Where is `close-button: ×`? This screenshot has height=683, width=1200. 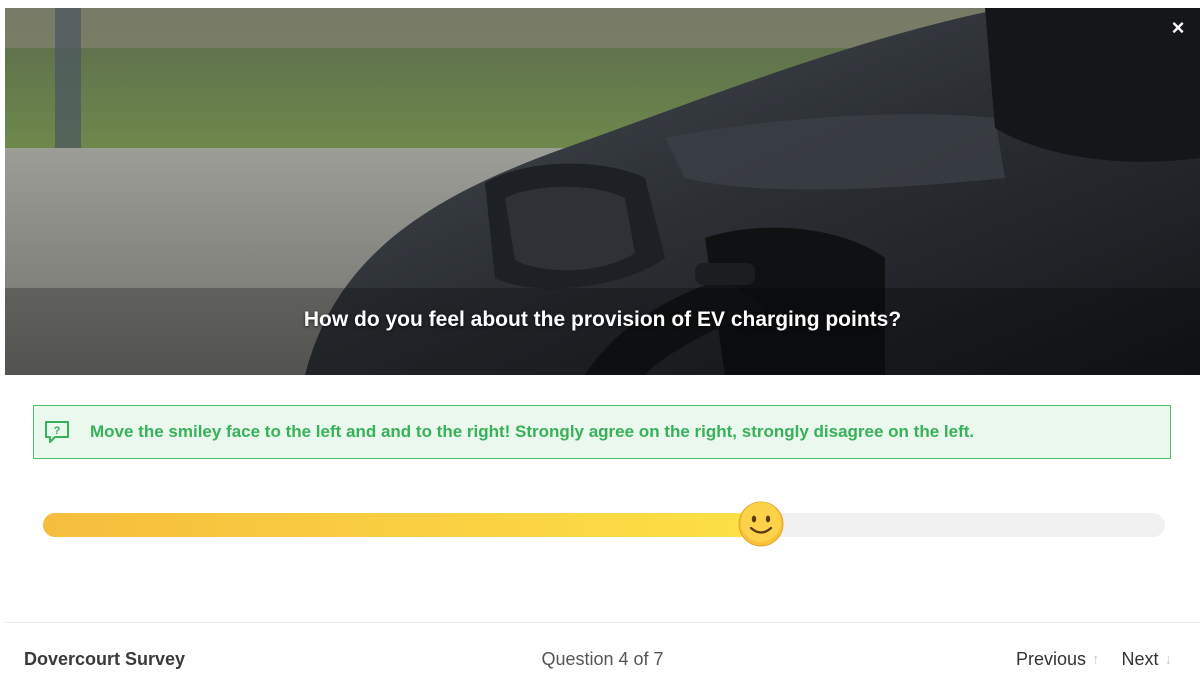 close-button: × is located at coordinates (1178, 28).